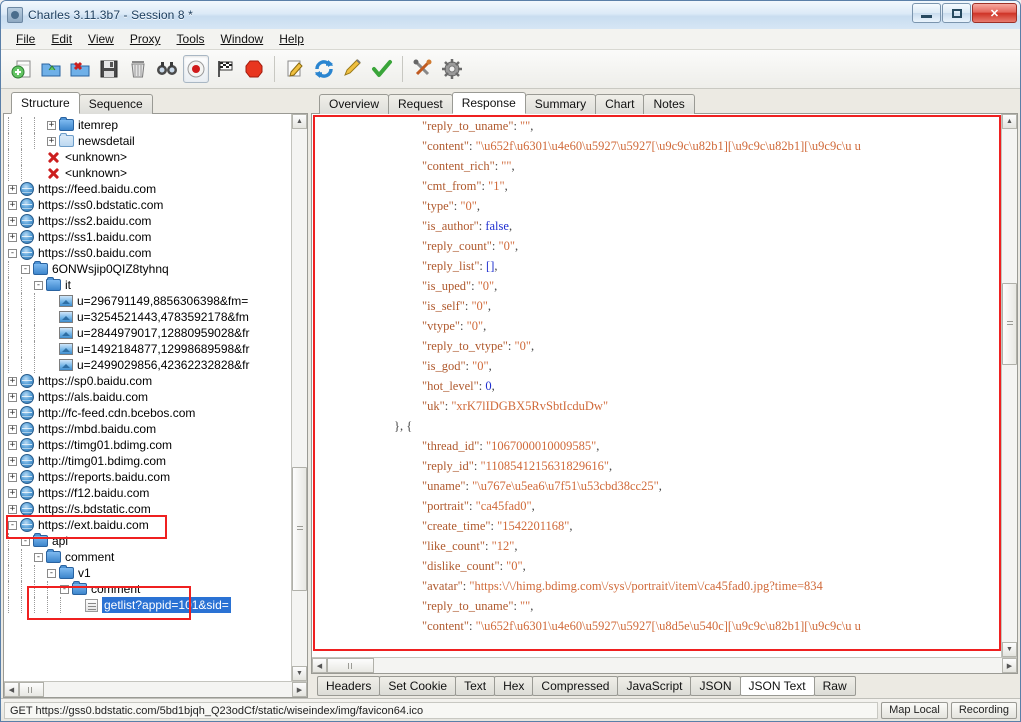 The image size is (1021, 722). I want to click on tree-row: + https://timg01.bdimg.com, so click(147, 445).